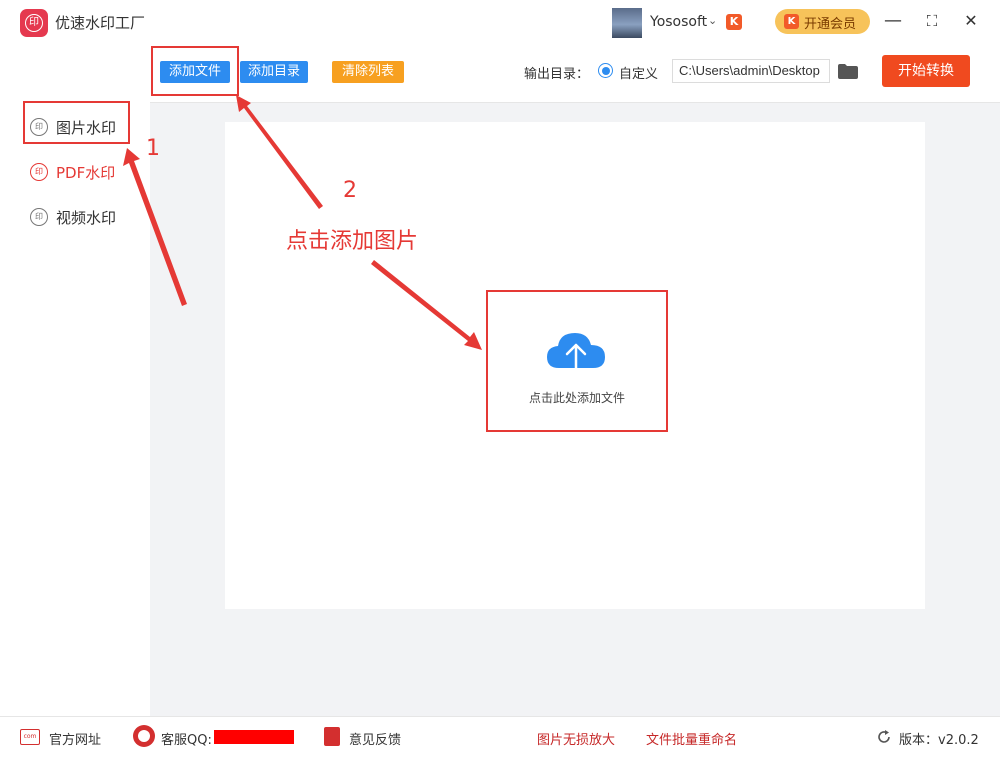  I want to click on custom-dir-label: 自定义, so click(638, 72).